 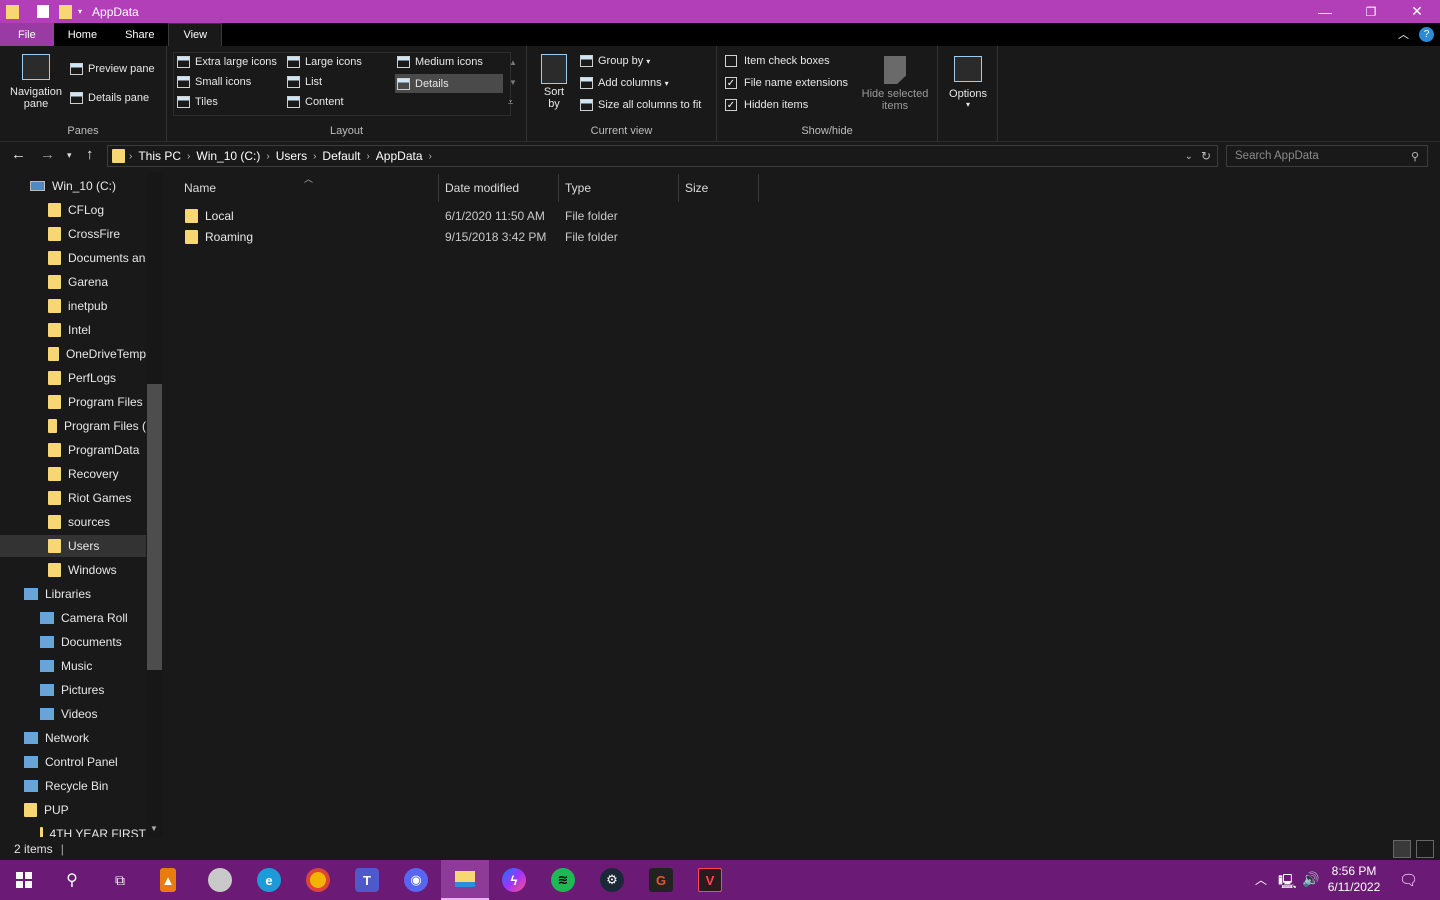 I want to click on messenger-app: ϟ, so click(x=514, y=880).